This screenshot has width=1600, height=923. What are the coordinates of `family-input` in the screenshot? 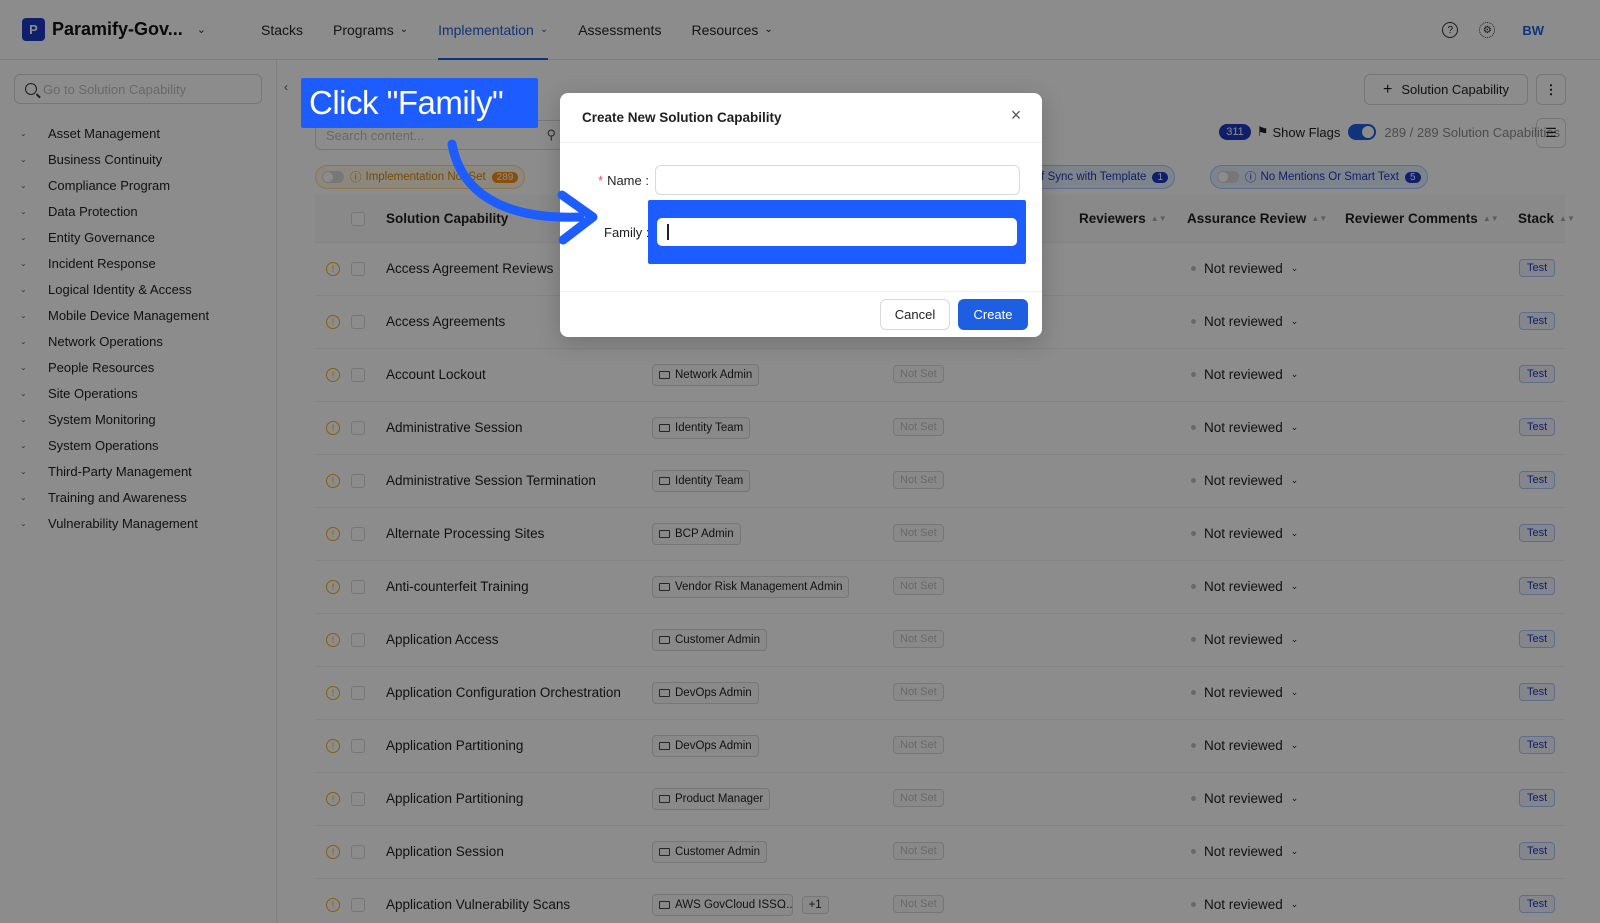 It's located at (837, 232).